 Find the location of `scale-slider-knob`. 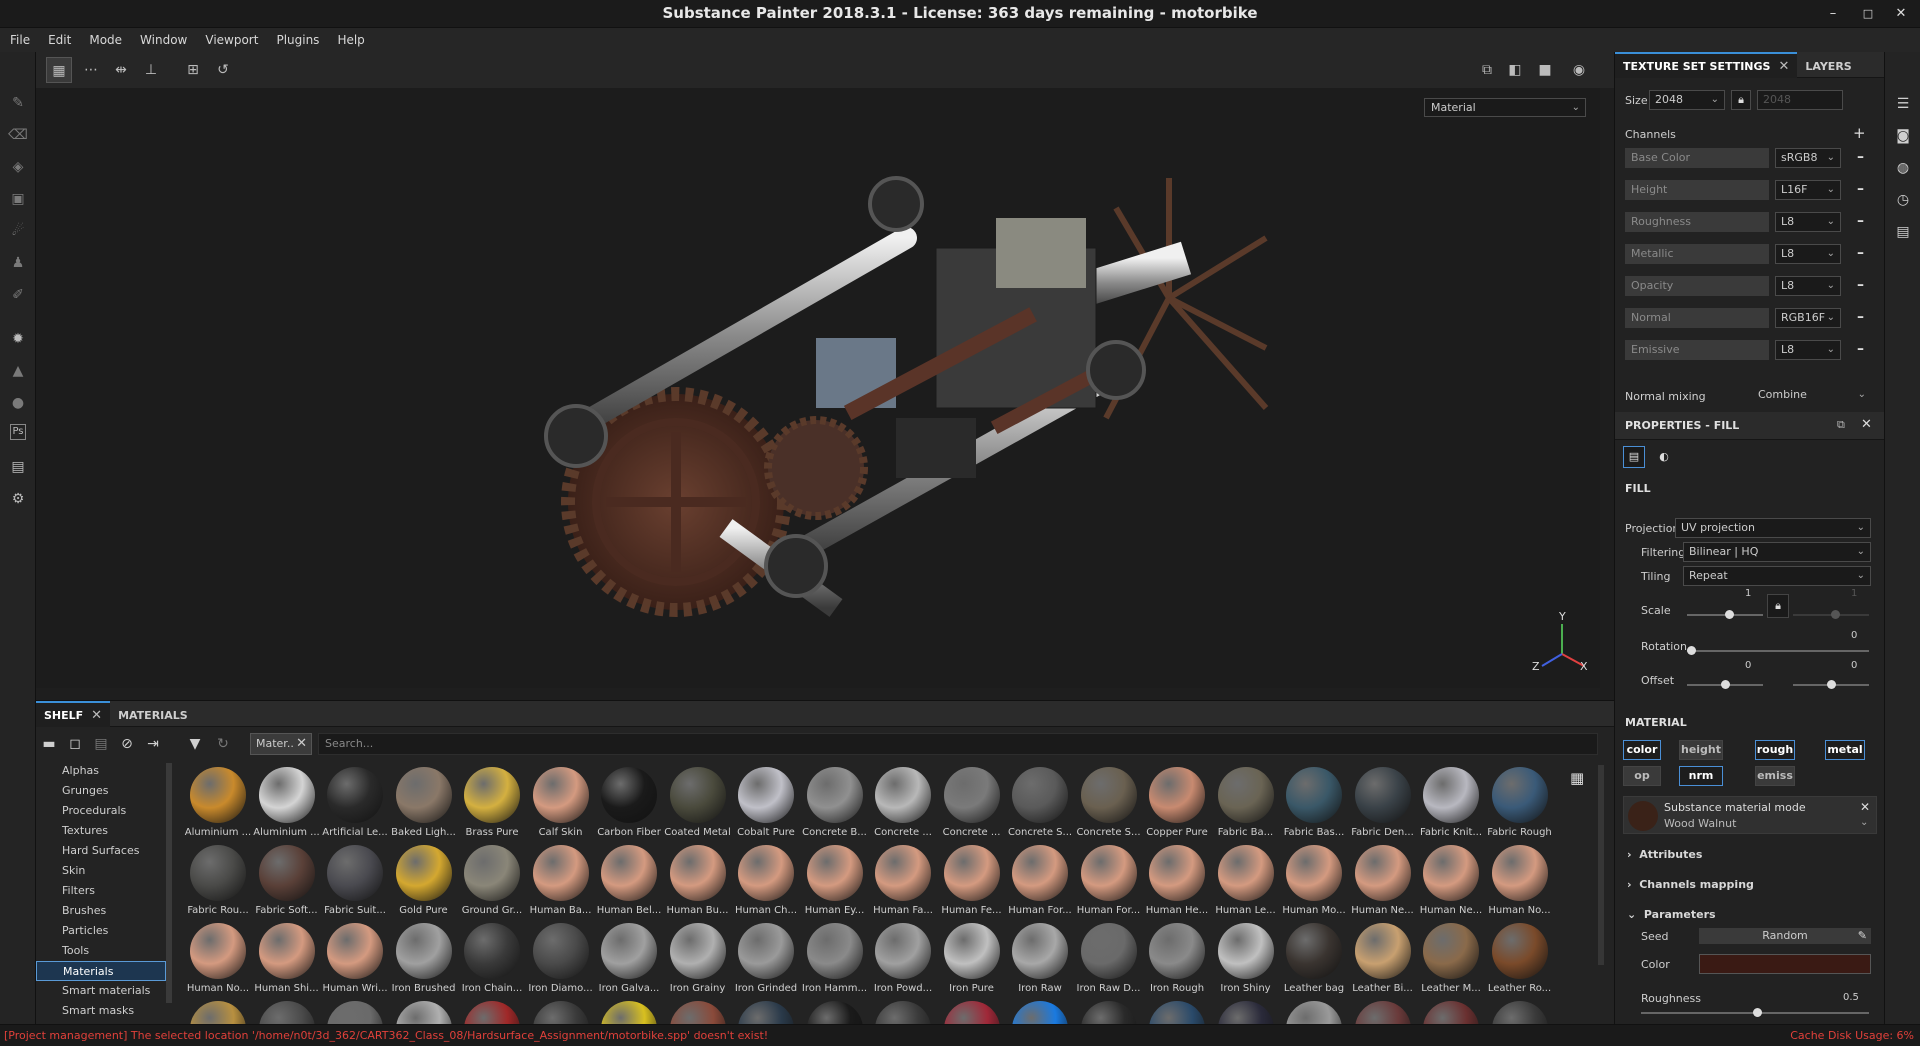

scale-slider-knob is located at coordinates (1729, 614).